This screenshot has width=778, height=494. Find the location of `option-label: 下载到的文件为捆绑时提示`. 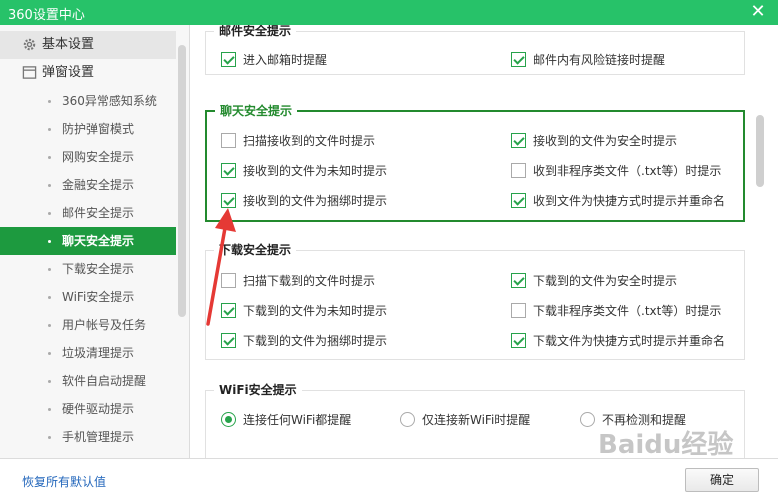

option-label: 下载到的文件为捆绑时提示 is located at coordinates (315, 341).